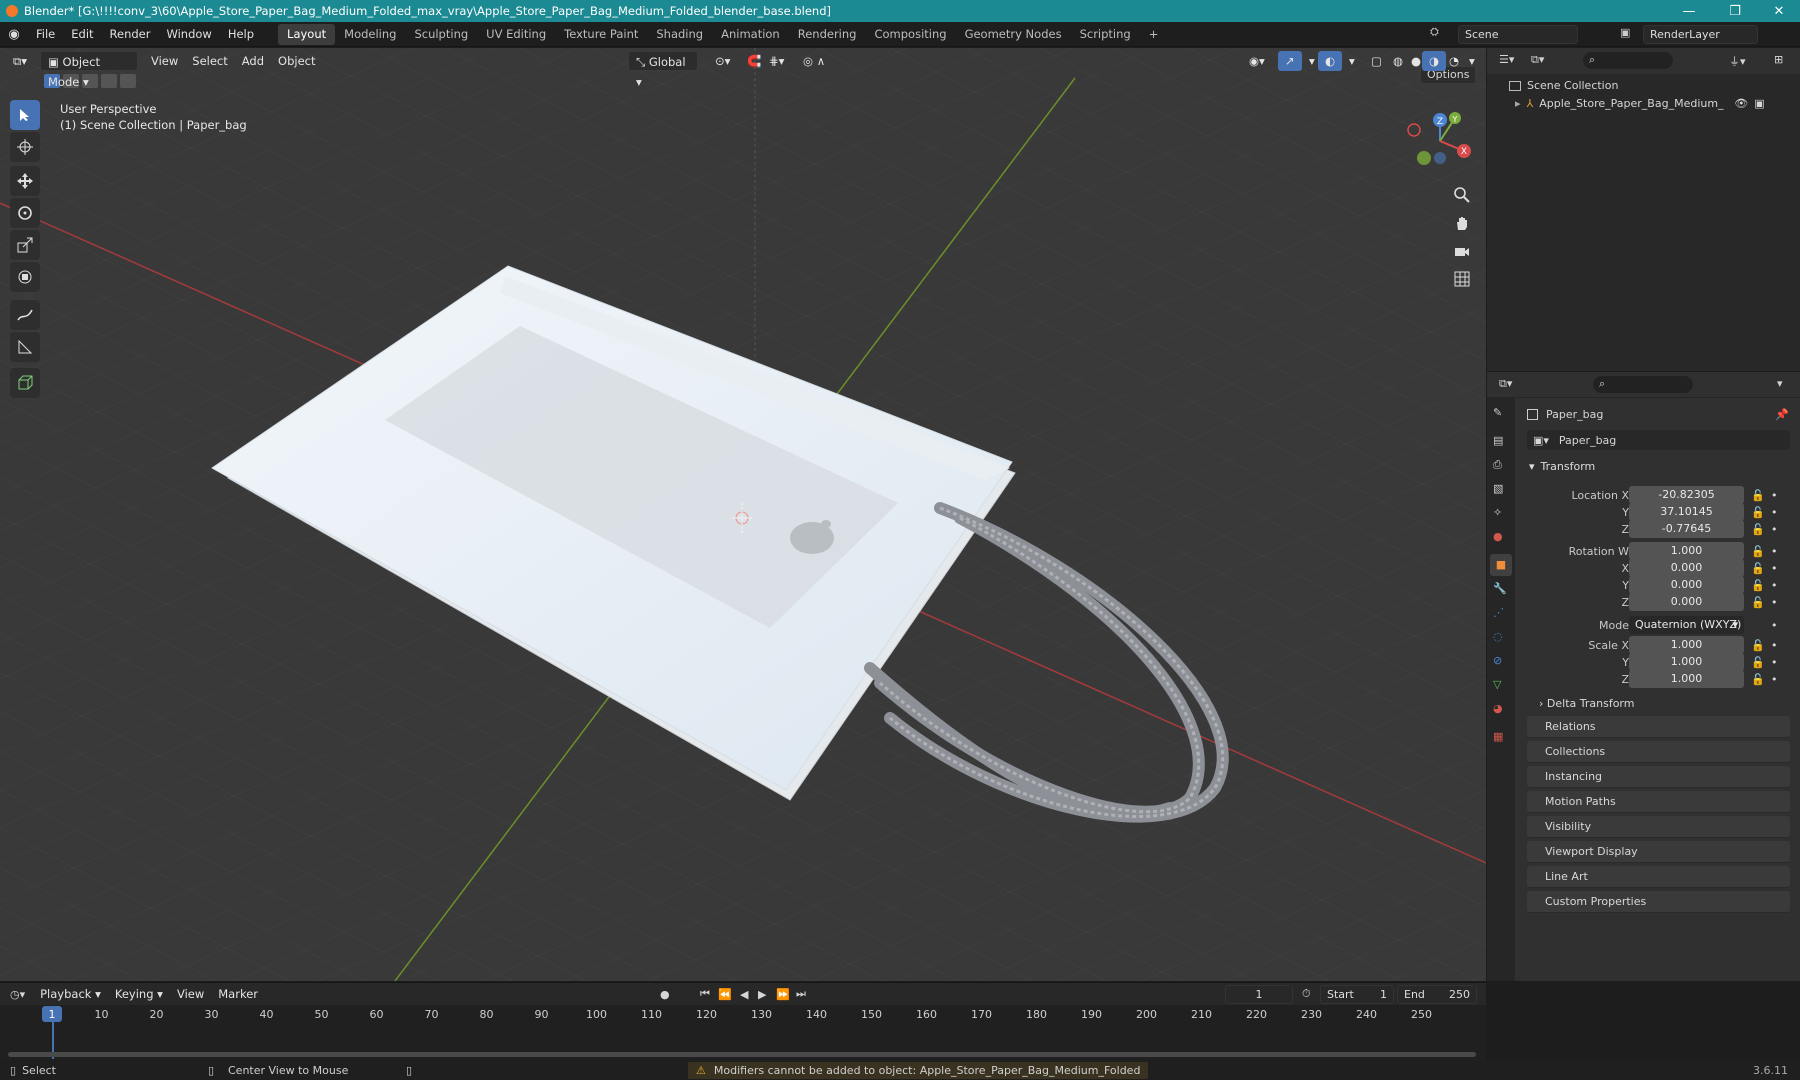 The height and width of the screenshot is (1080, 1800). What do you see at coordinates (1689, 11) in the screenshot?
I see `minimize-button: —` at bounding box center [1689, 11].